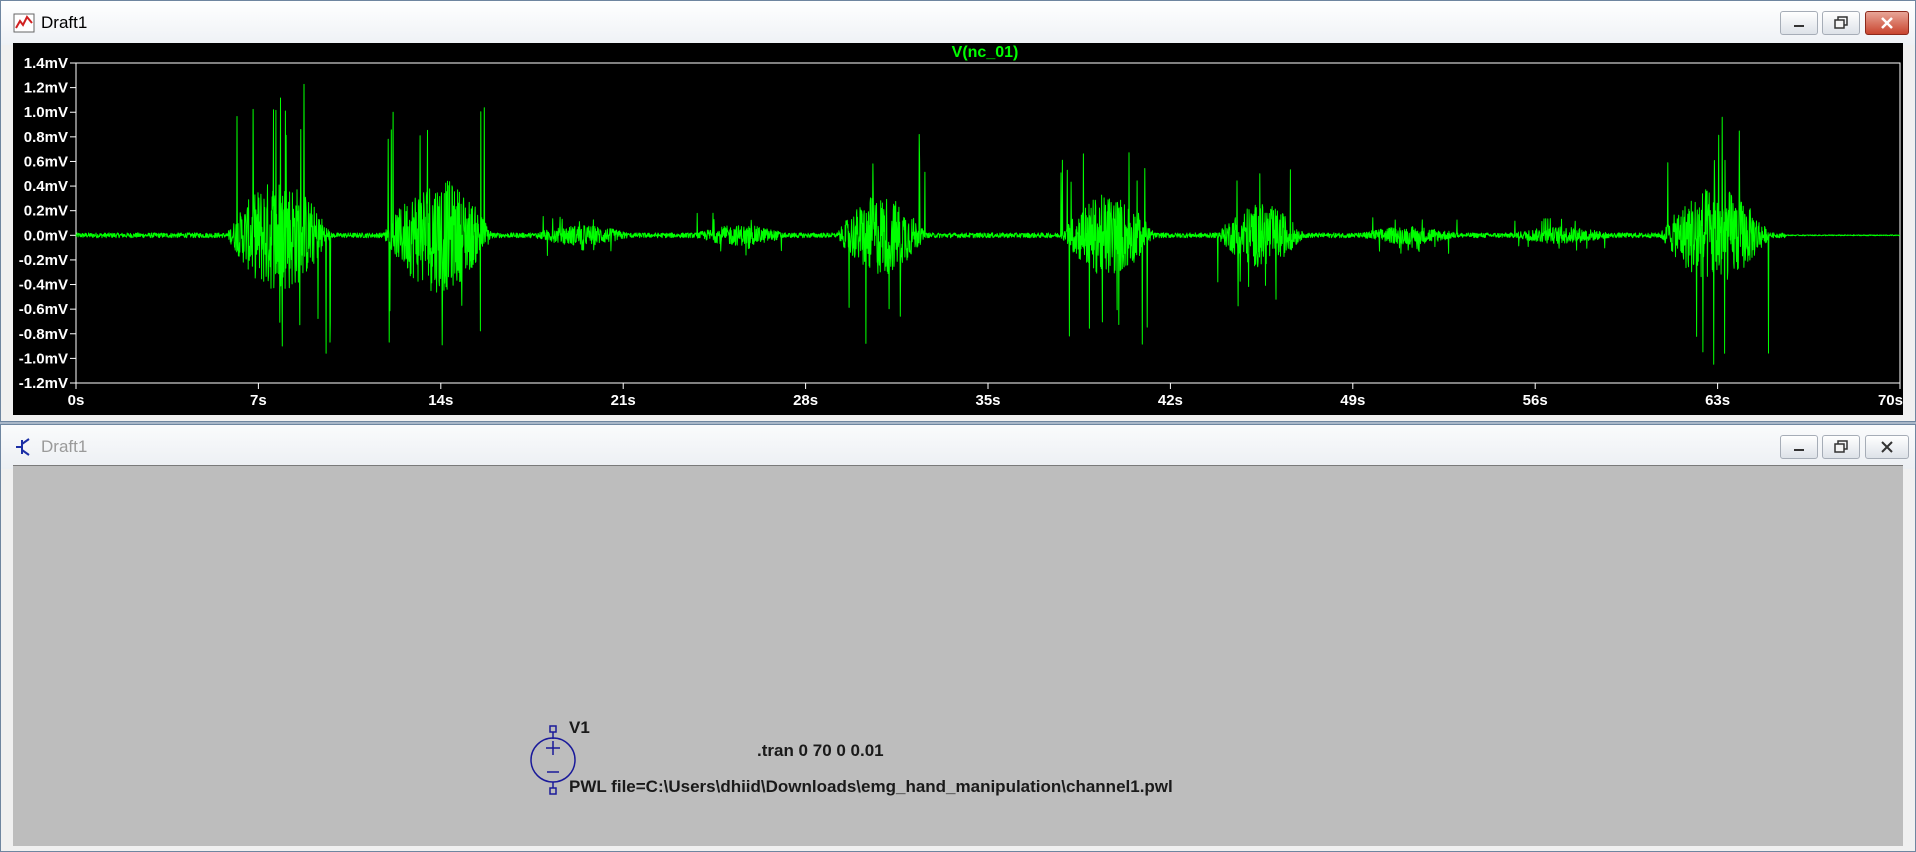 Image resolution: width=1916 pixels, height=852 pixels. Describe the element at coordinates (46, 63) in the screenshot. I see `y-tick-label: 1.4mV` at that location.